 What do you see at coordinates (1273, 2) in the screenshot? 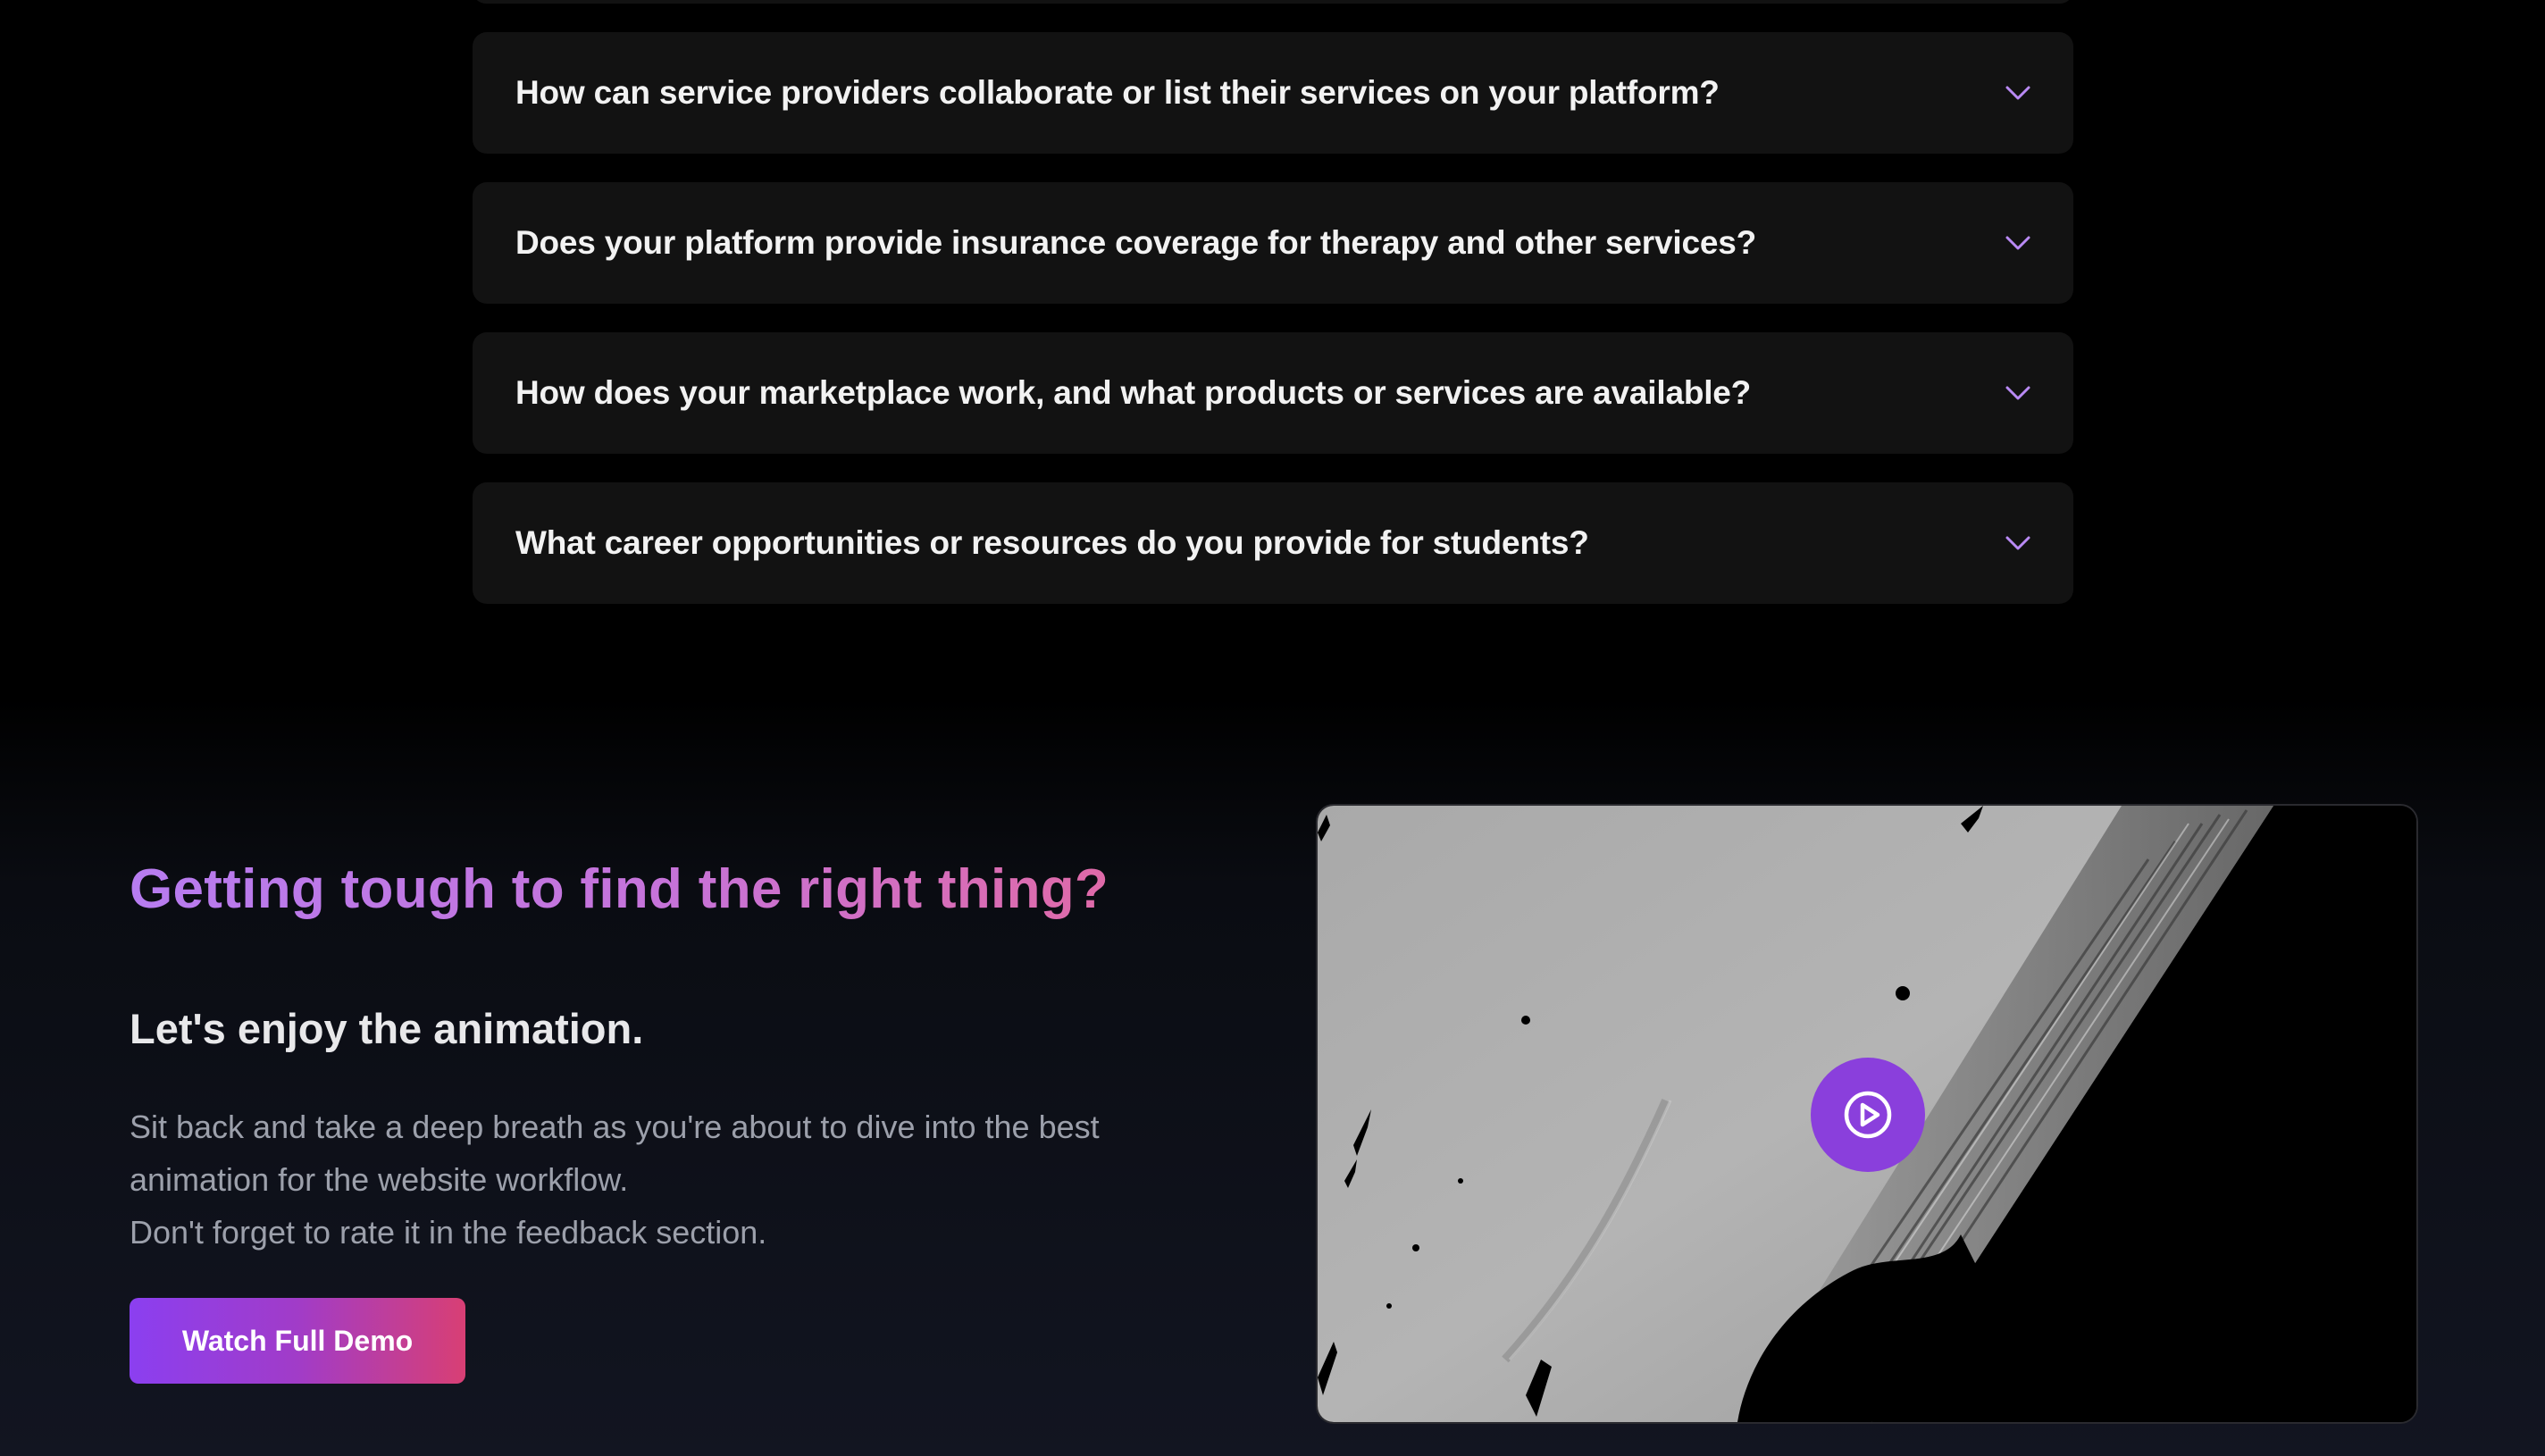
I see `faq-item-previous-edge` at bounding box center [1273, 2].